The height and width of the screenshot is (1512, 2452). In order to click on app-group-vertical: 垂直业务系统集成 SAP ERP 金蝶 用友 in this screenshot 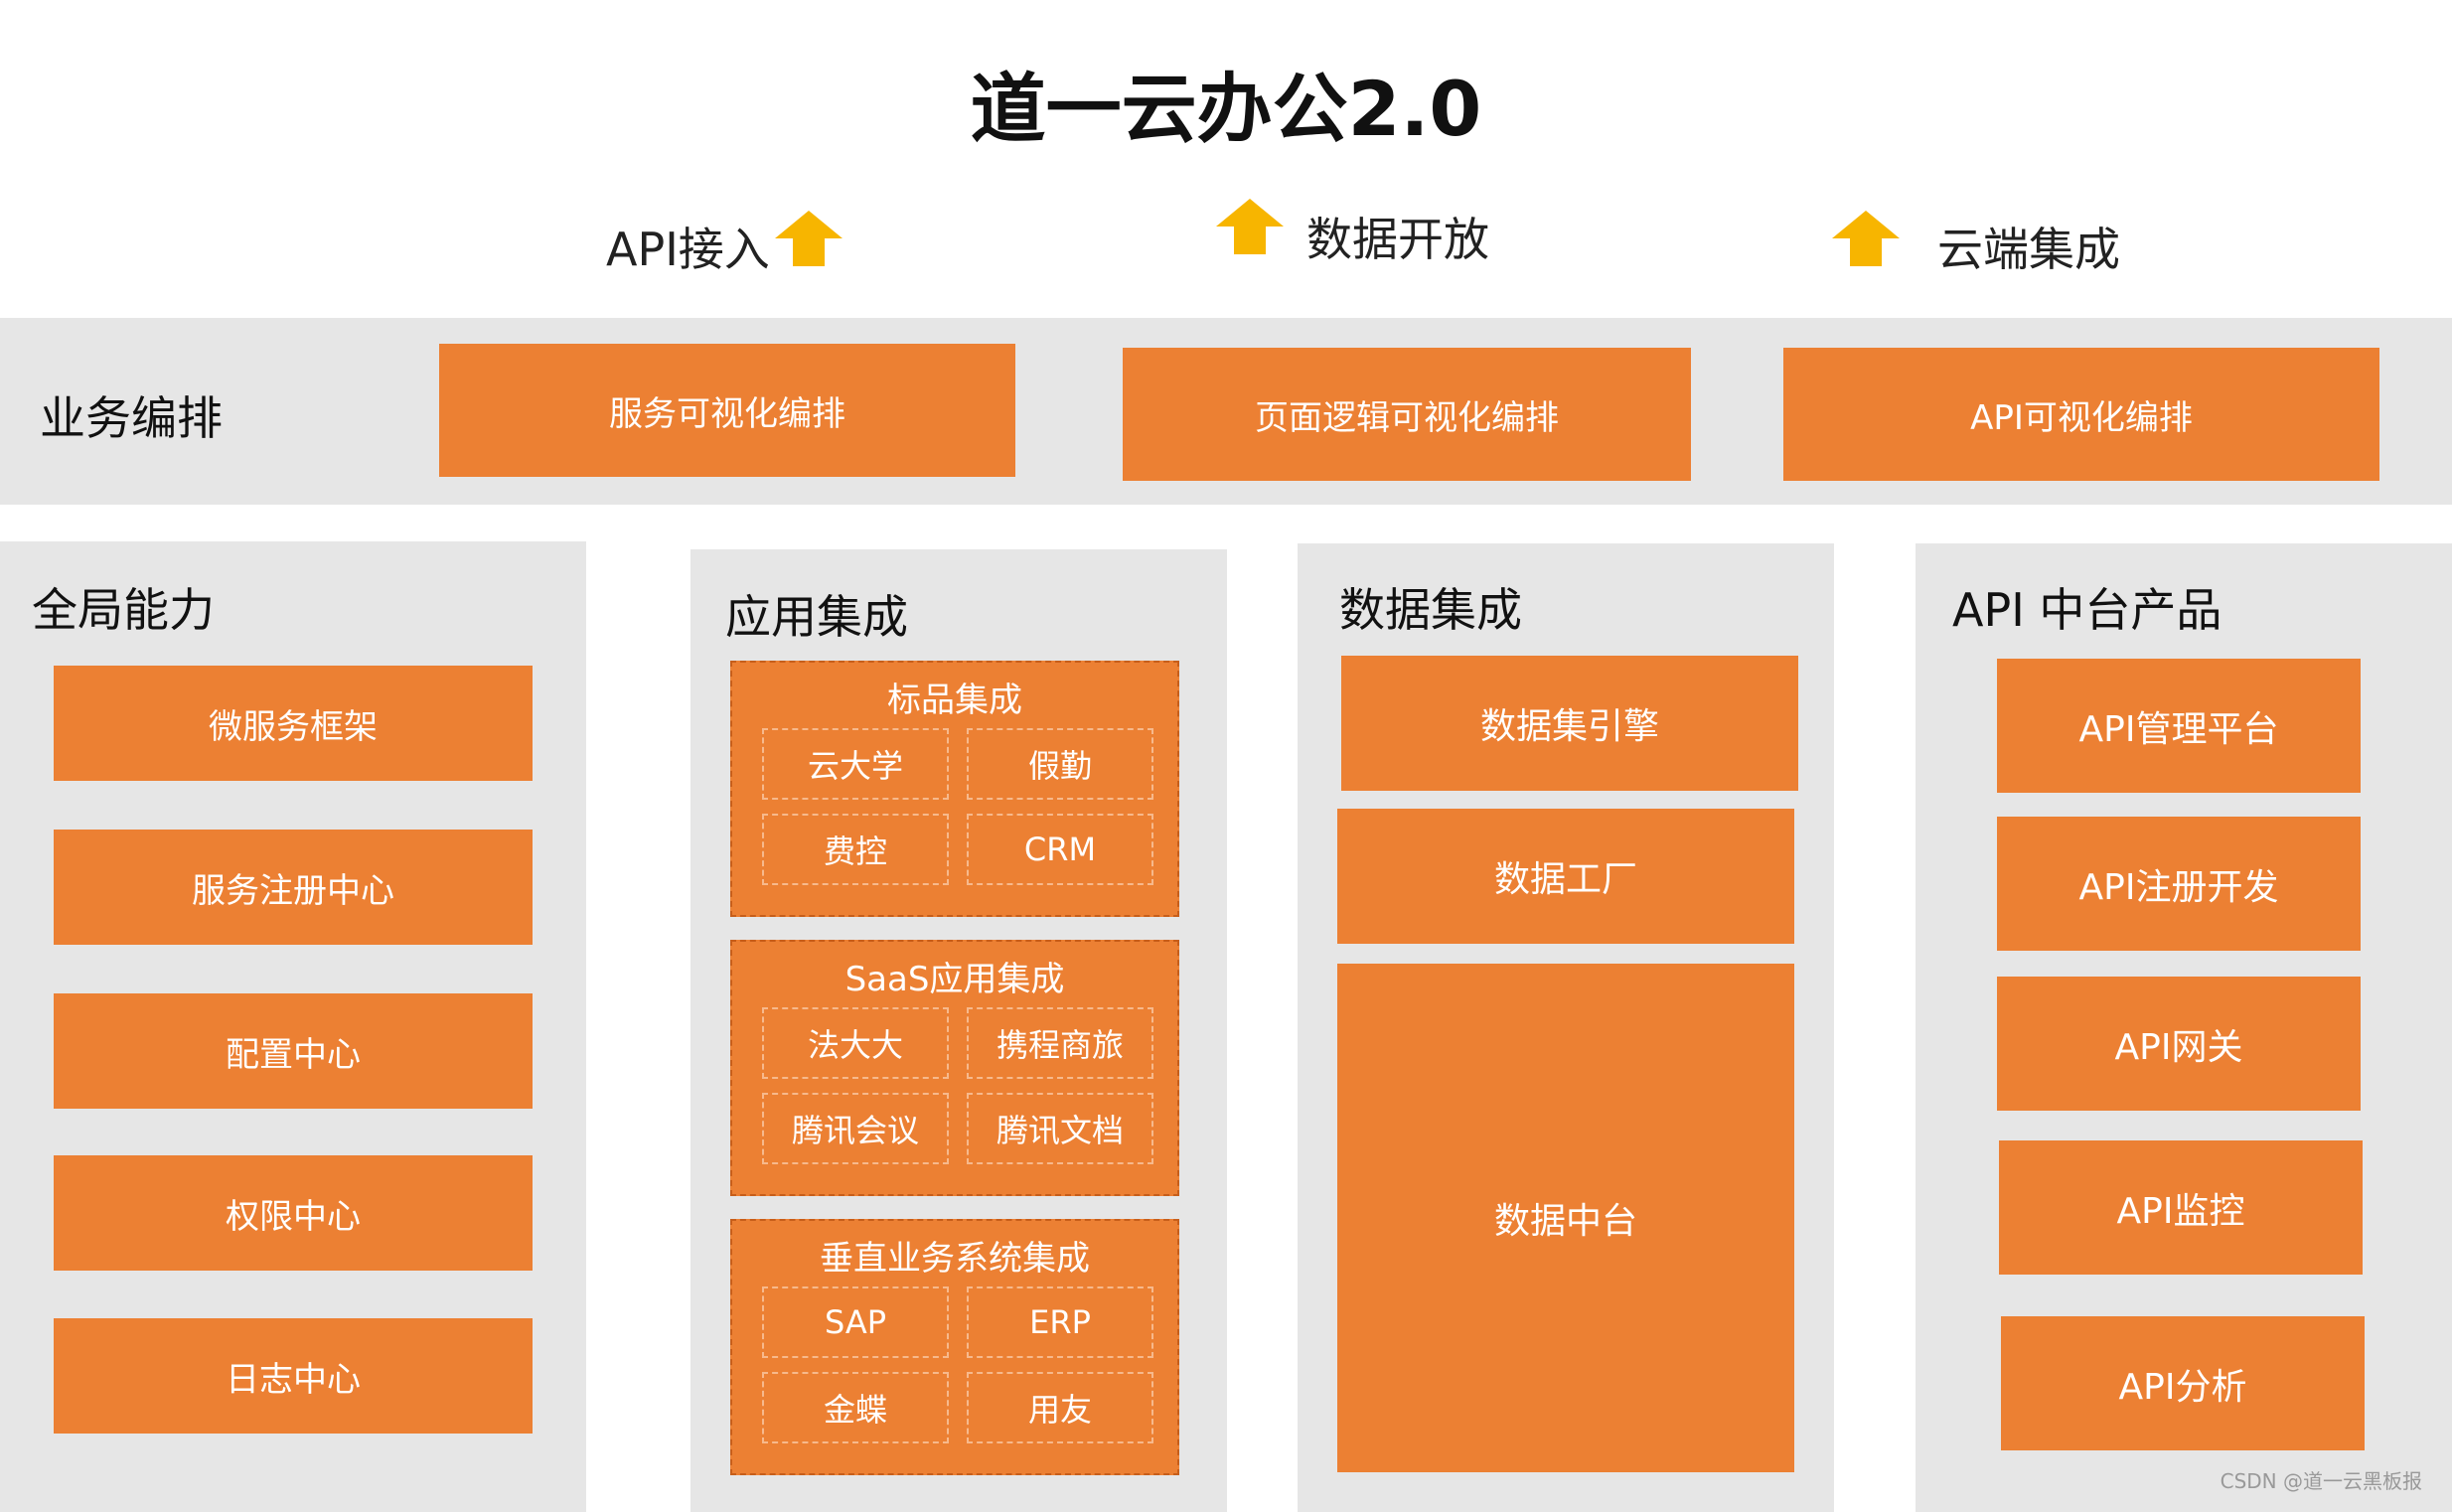, I will do `click(955, 1347)`.